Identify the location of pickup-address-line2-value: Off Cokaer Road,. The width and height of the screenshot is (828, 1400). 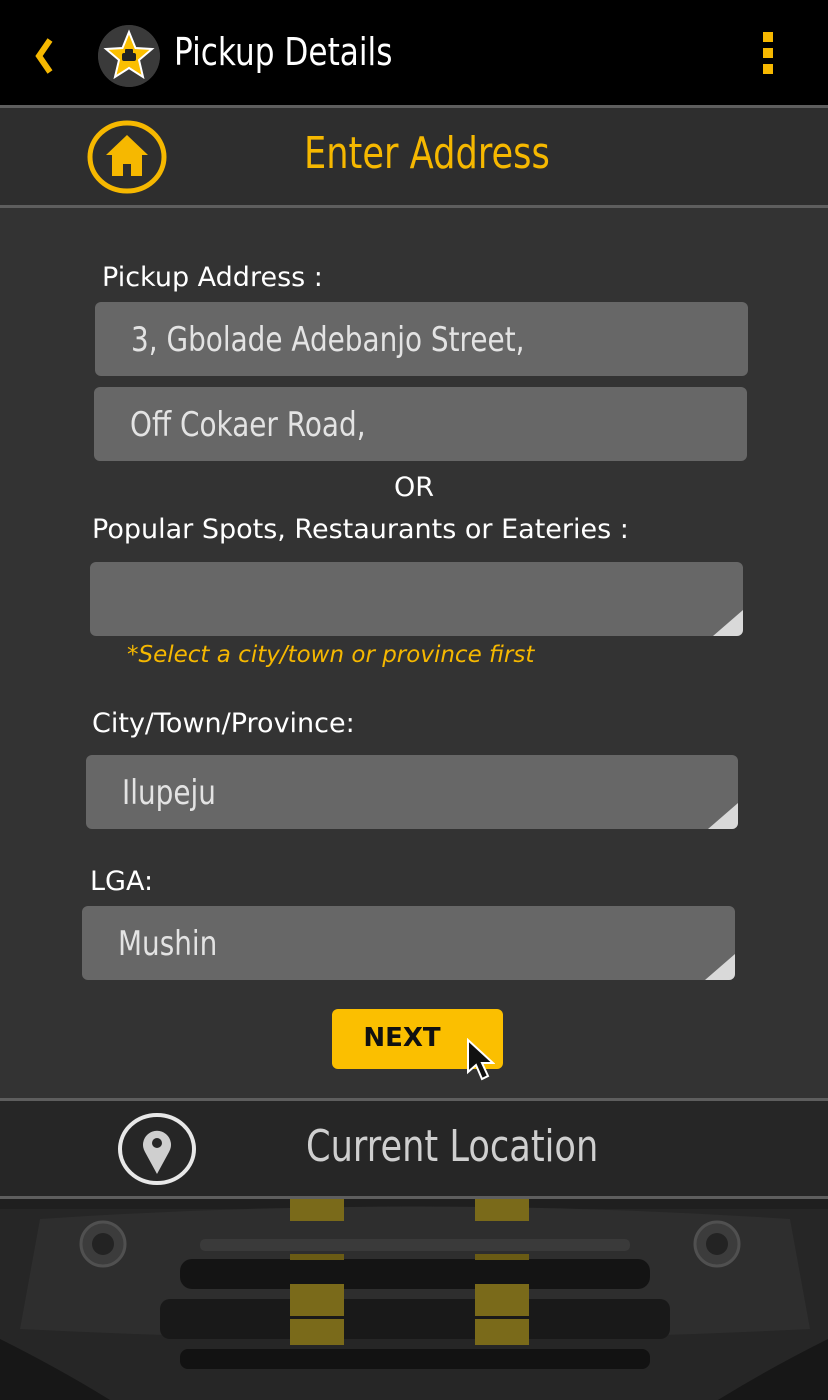
(248, 425).